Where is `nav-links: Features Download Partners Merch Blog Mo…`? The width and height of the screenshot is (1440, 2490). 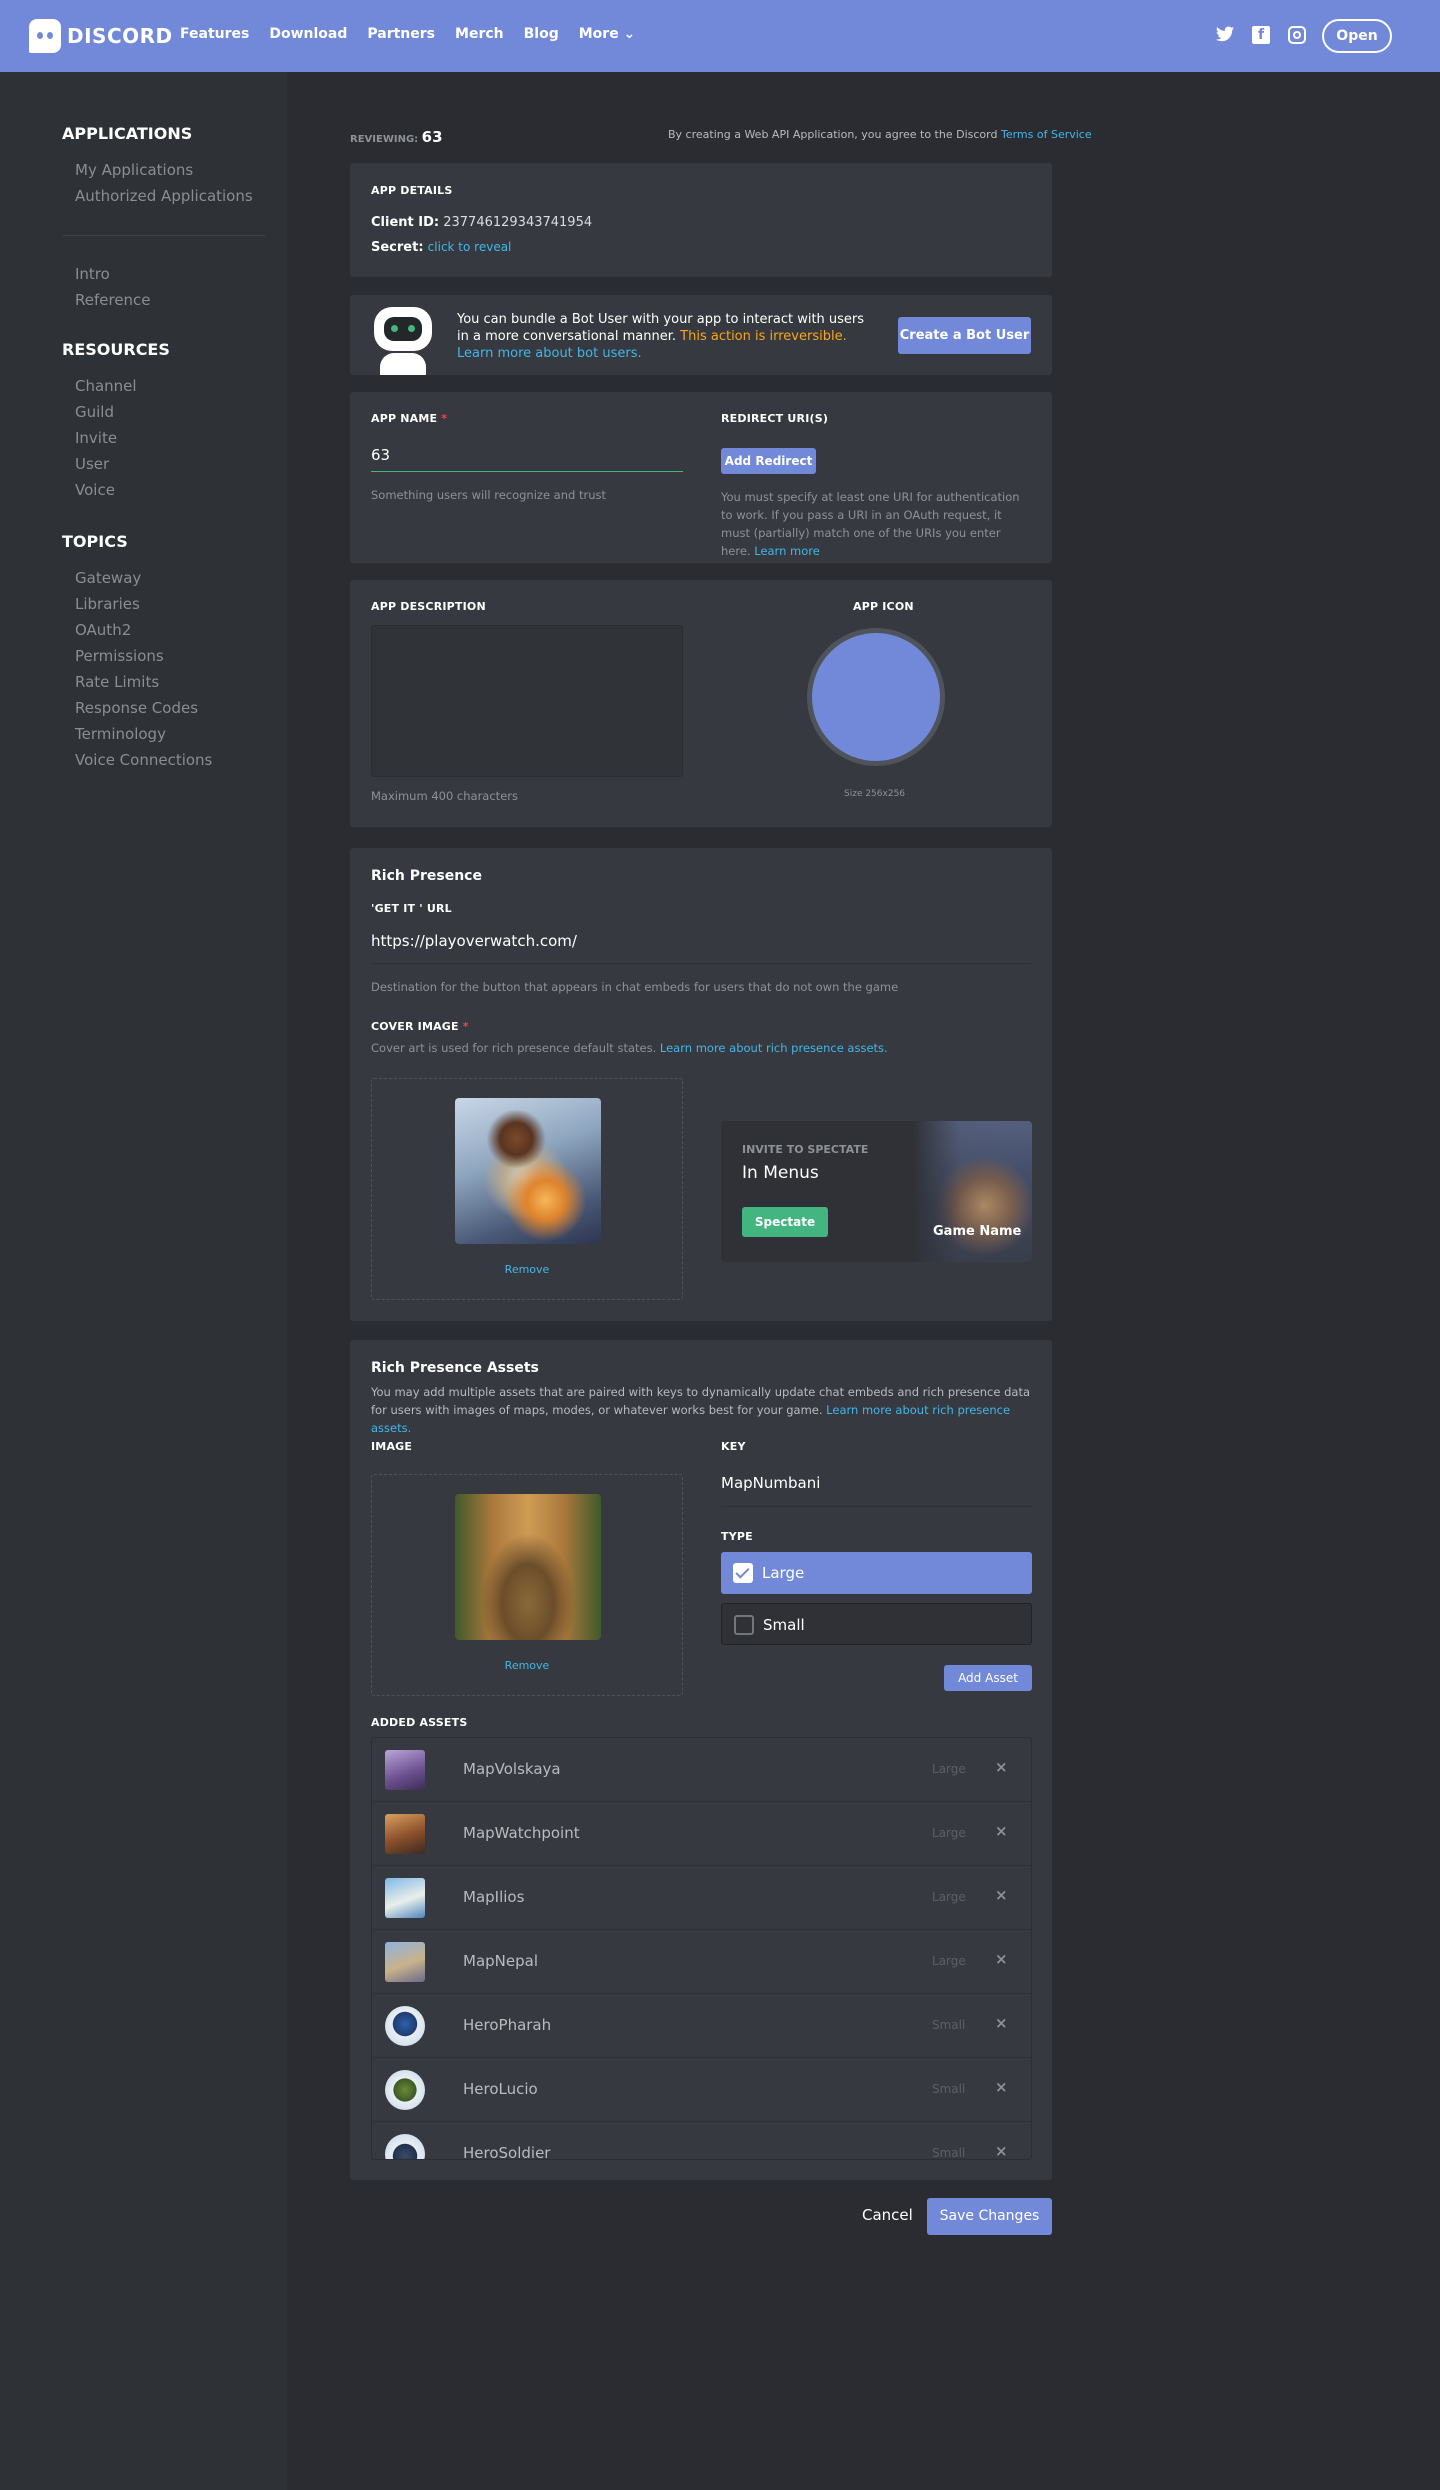 nav-links: Features Download Partners Merch Blog Mo… is located at coordinates (407, 34).